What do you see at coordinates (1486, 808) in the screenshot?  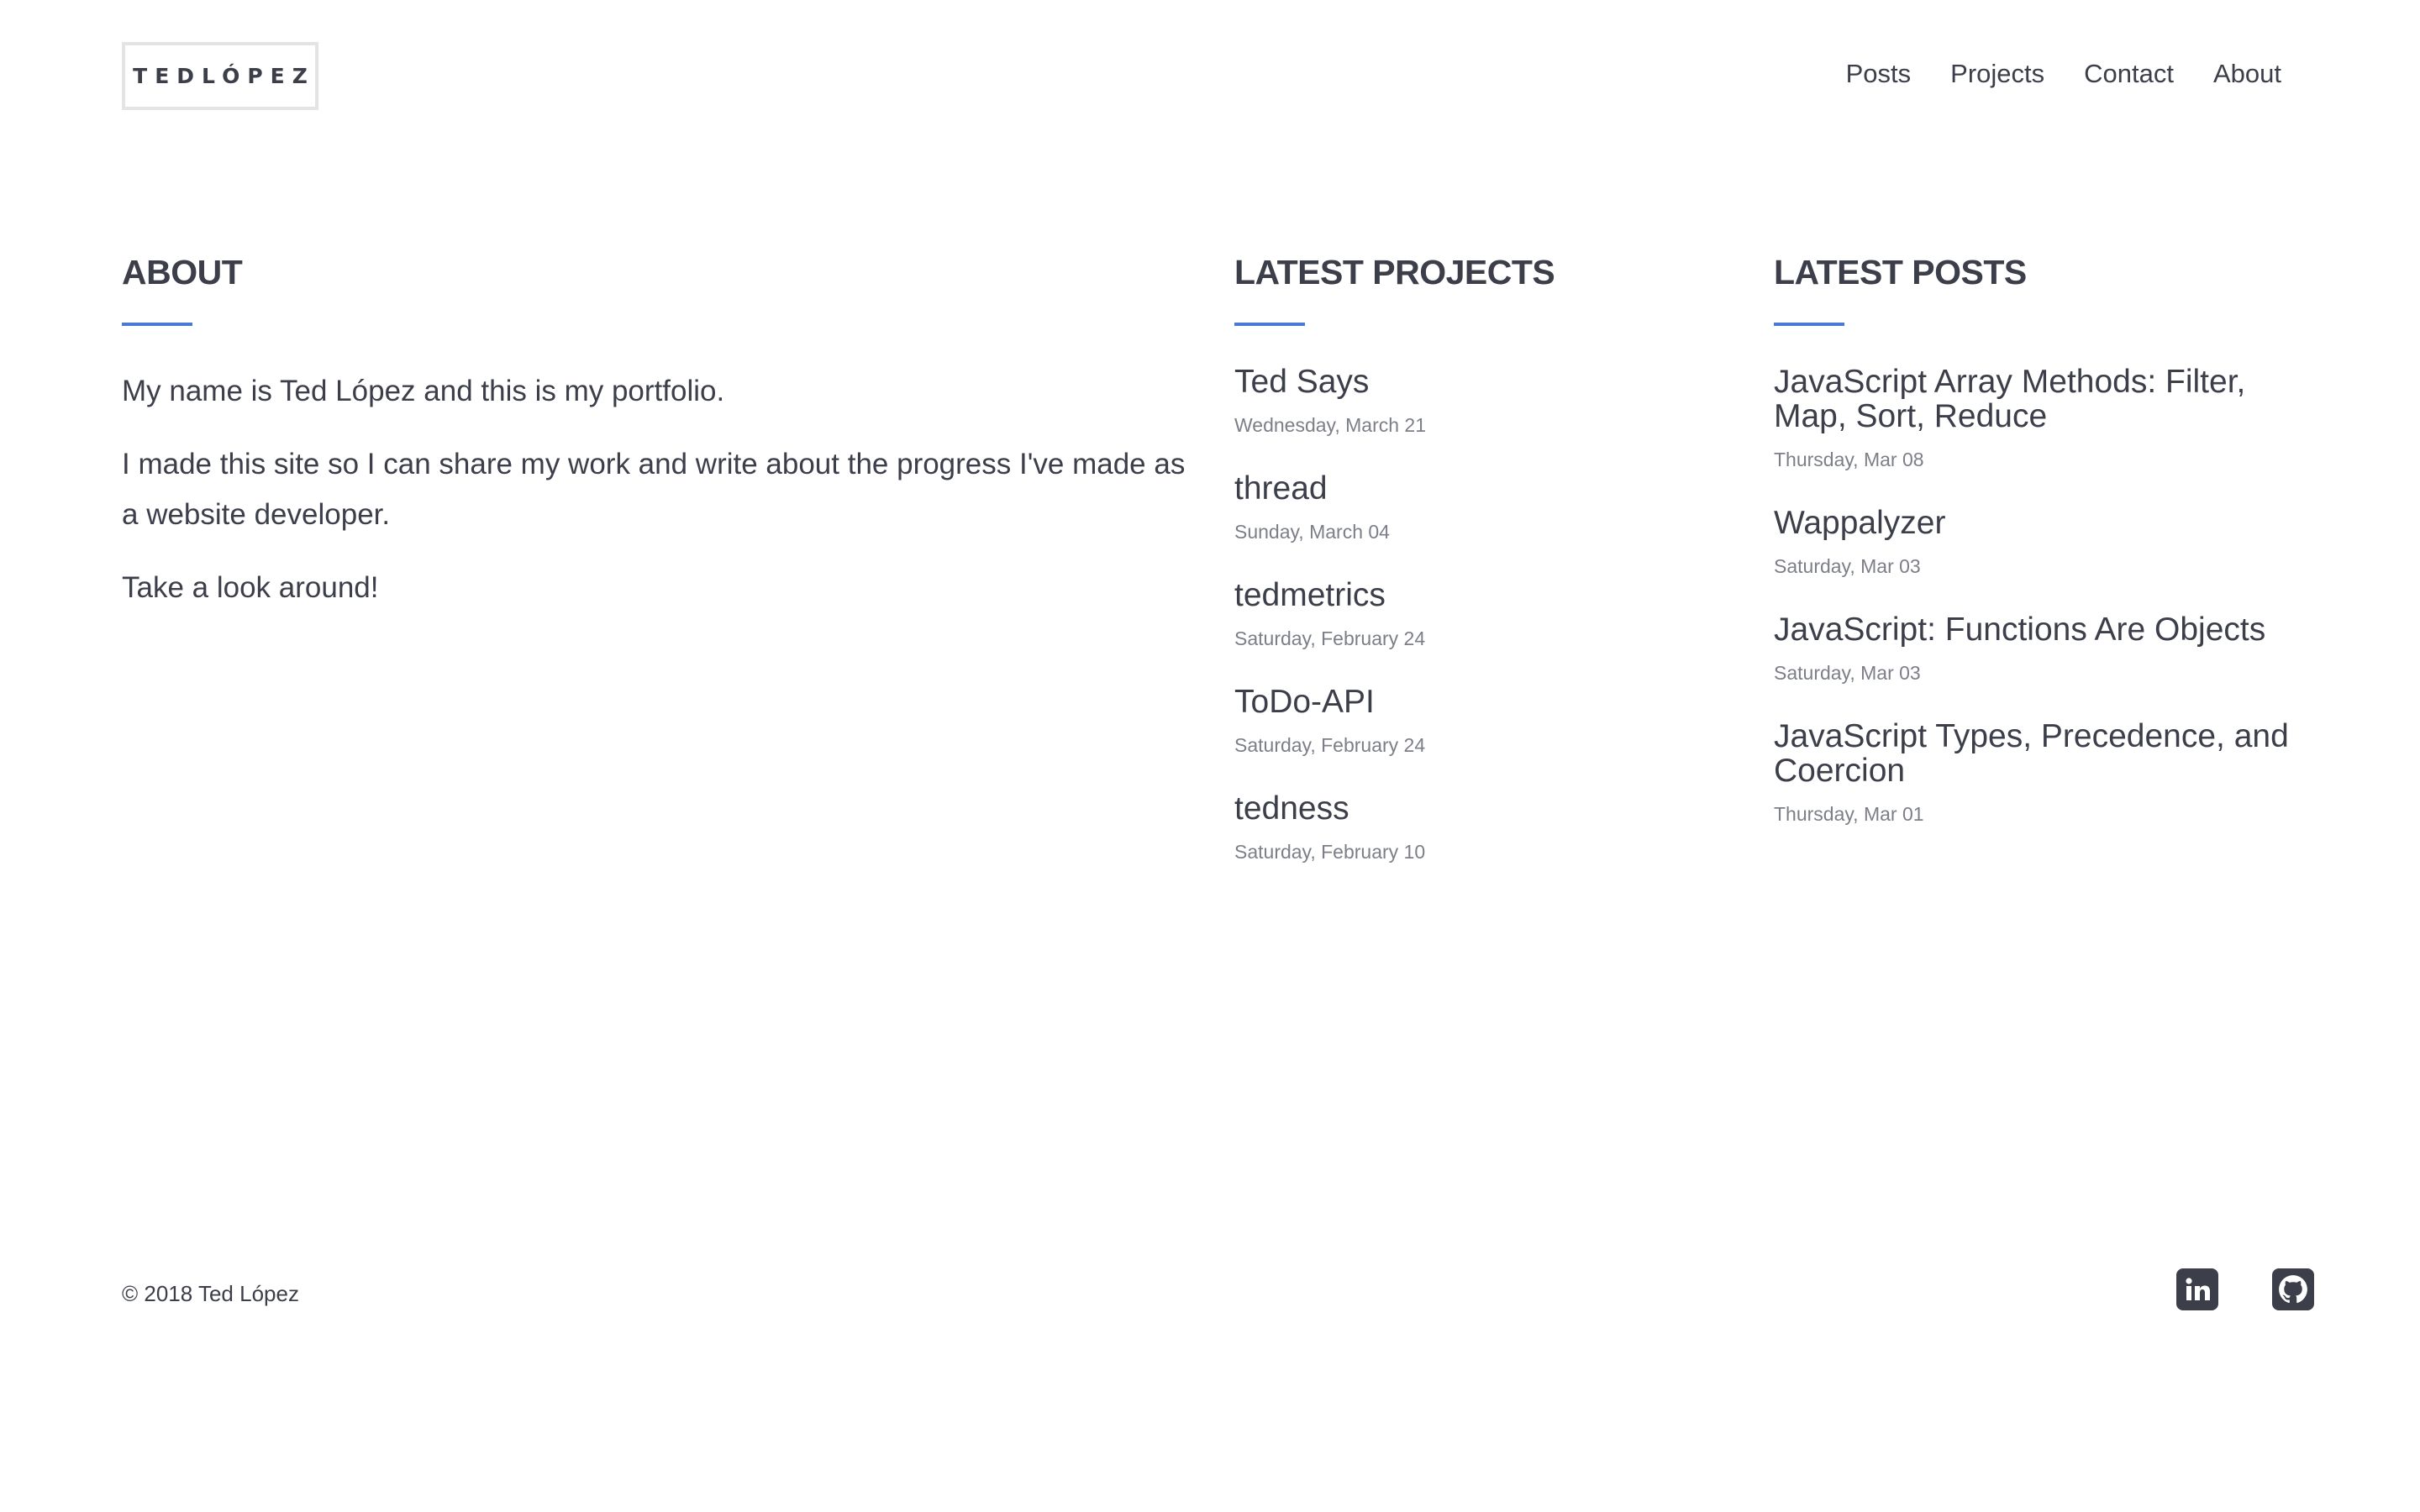 I see `project-title-link: tedness` at bounding box center [1486, 808].